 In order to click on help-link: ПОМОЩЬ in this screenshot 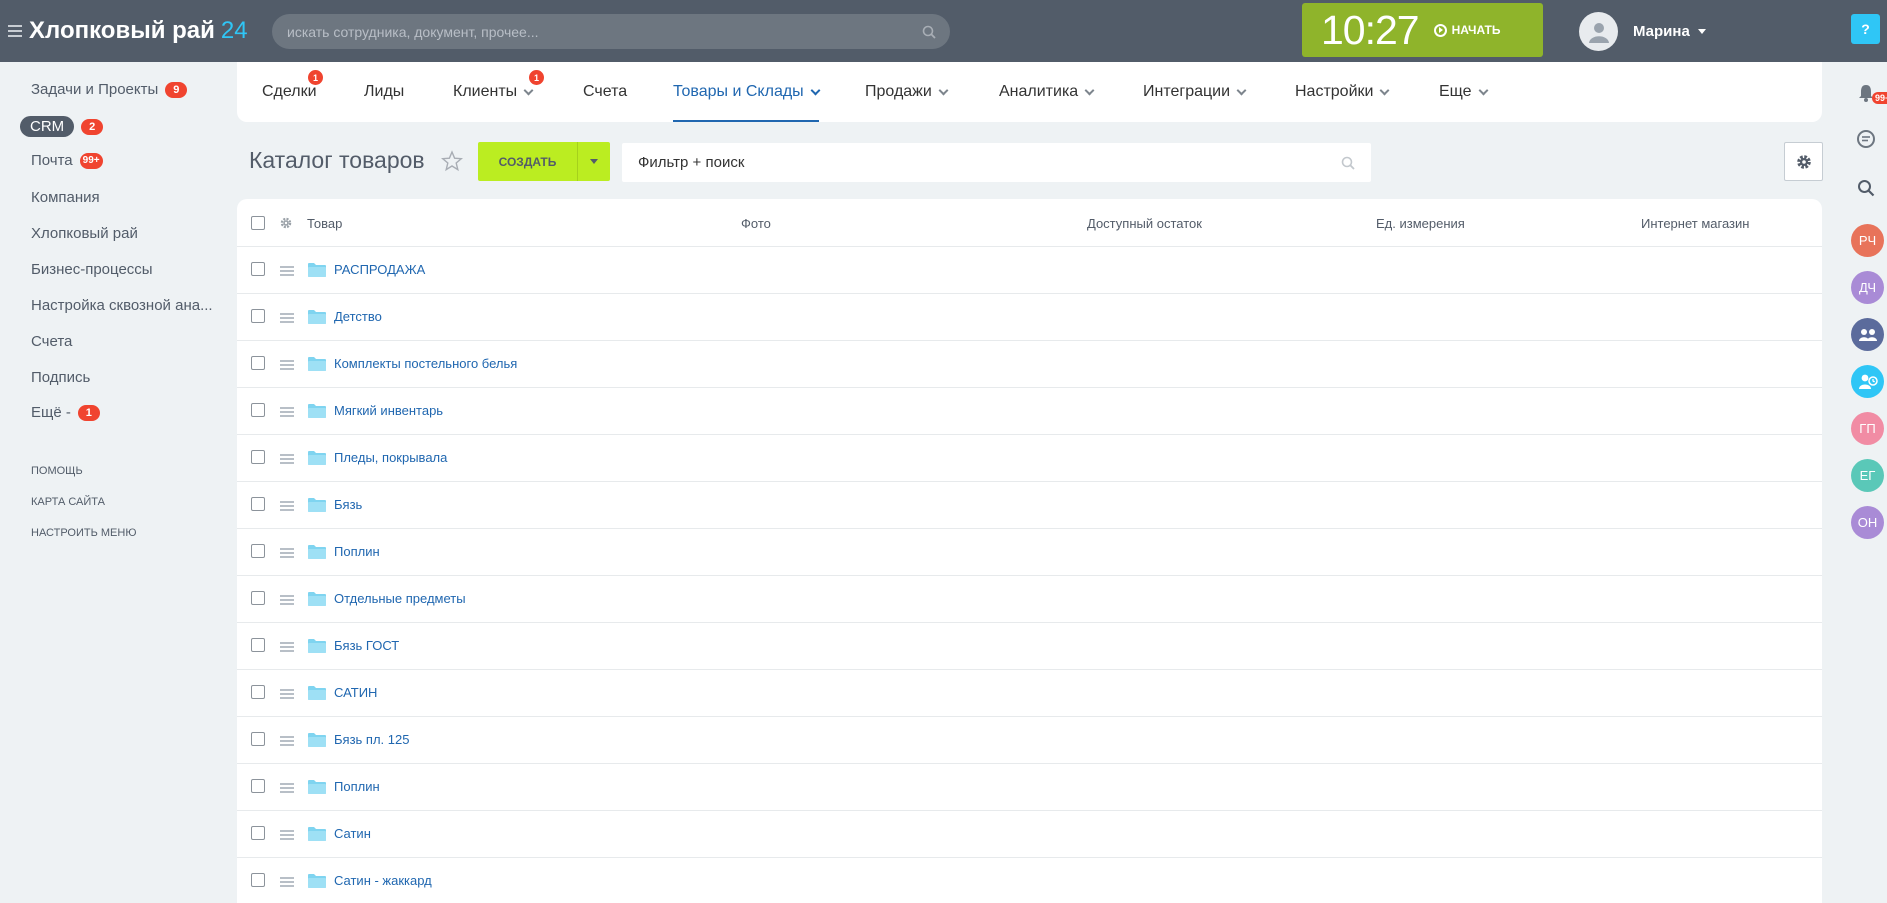, I will do `click(57, 471)`.